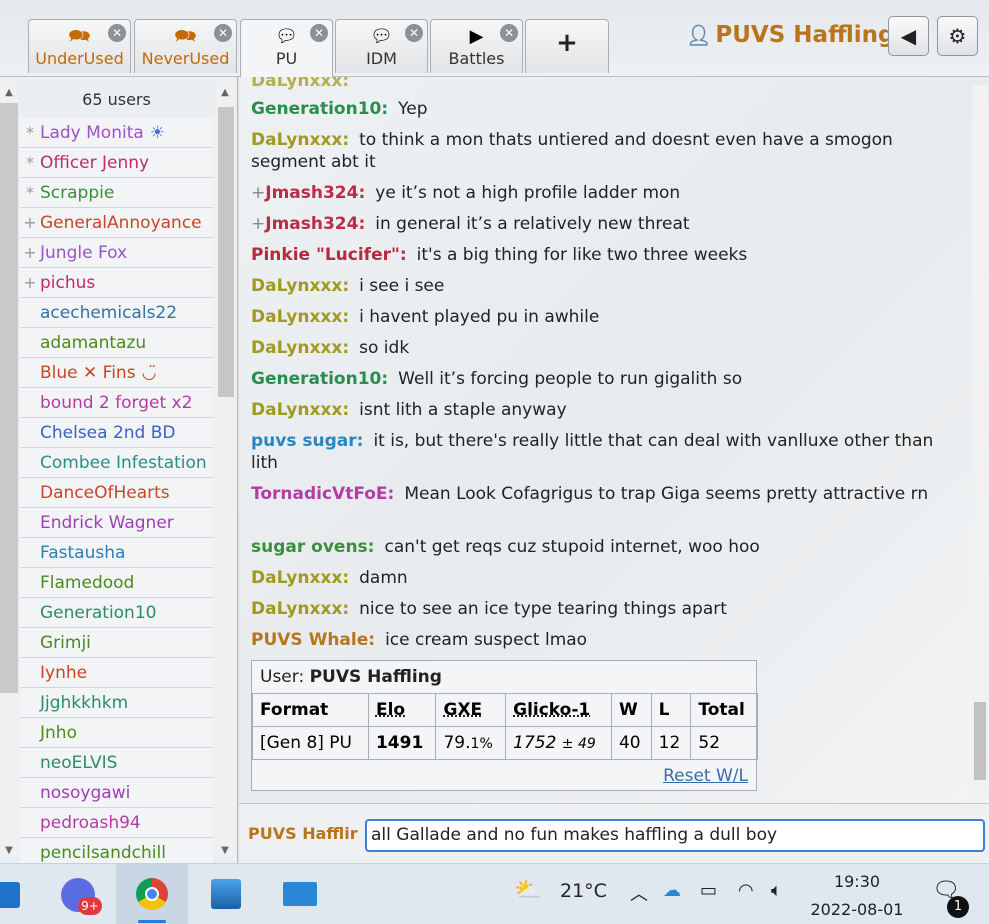 The width and height of the screenshot is (989, 924). What do you see at coordinates (705, 776) in the screenshot?
I see `reset-wl-link: Reset W/L` at bounding box center [705, 776].